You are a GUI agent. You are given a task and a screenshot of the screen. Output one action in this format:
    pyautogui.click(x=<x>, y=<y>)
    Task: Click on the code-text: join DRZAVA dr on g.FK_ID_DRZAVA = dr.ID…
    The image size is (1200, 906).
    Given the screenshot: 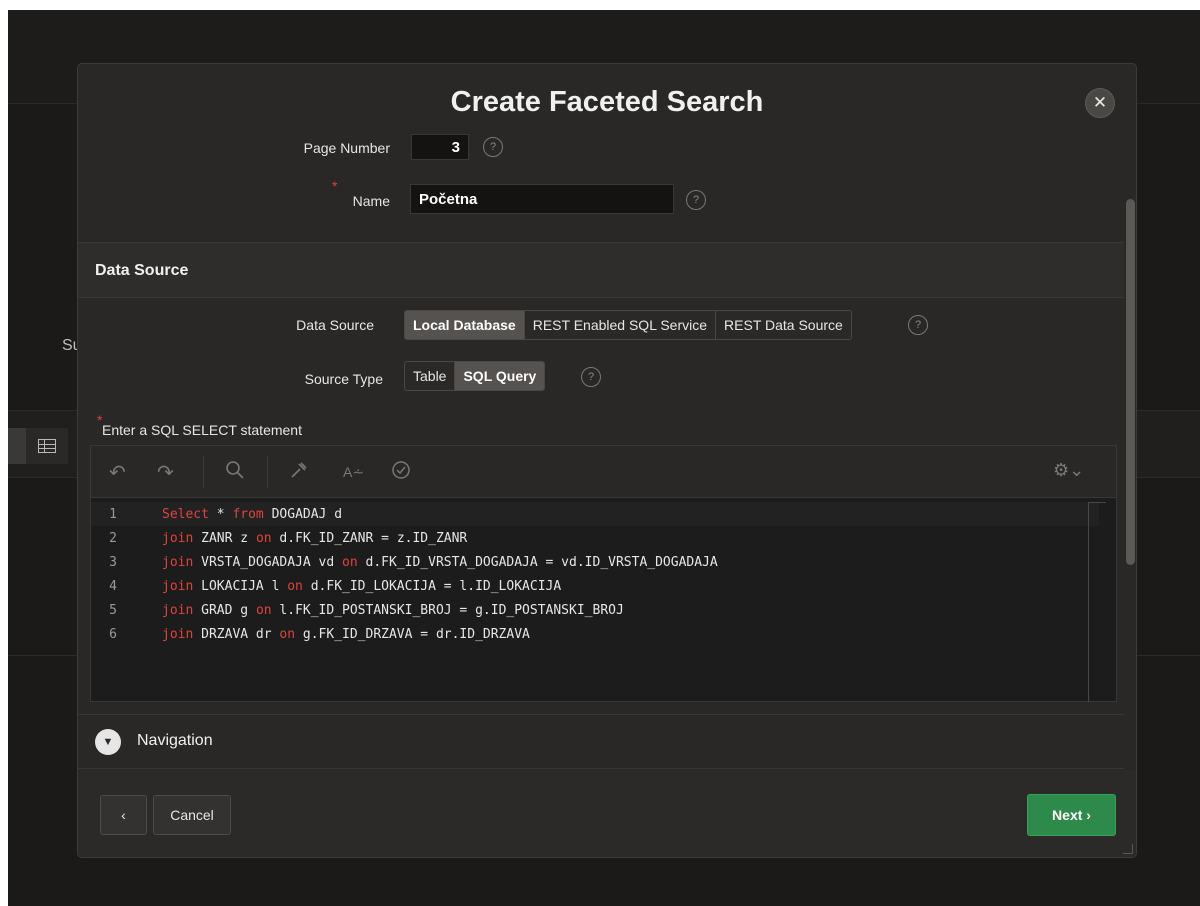 What is the action you would take?
    pyautogui.click(x=346, y=634)
    